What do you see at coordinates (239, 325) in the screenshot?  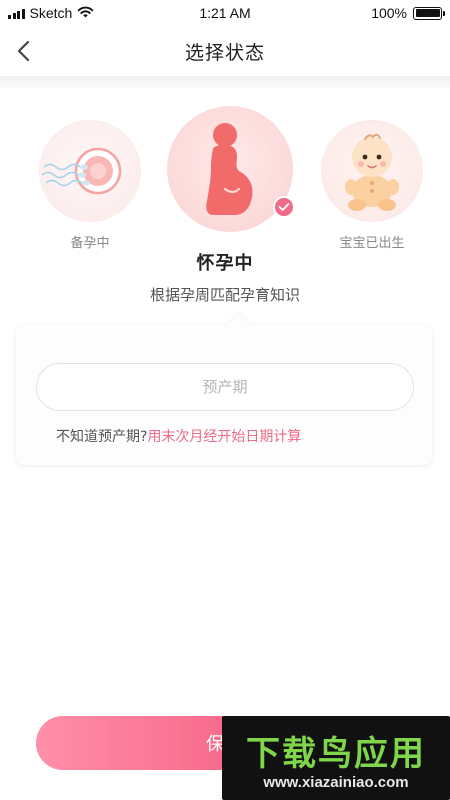 I see `card-pointer` at bounding box center [239, 325].